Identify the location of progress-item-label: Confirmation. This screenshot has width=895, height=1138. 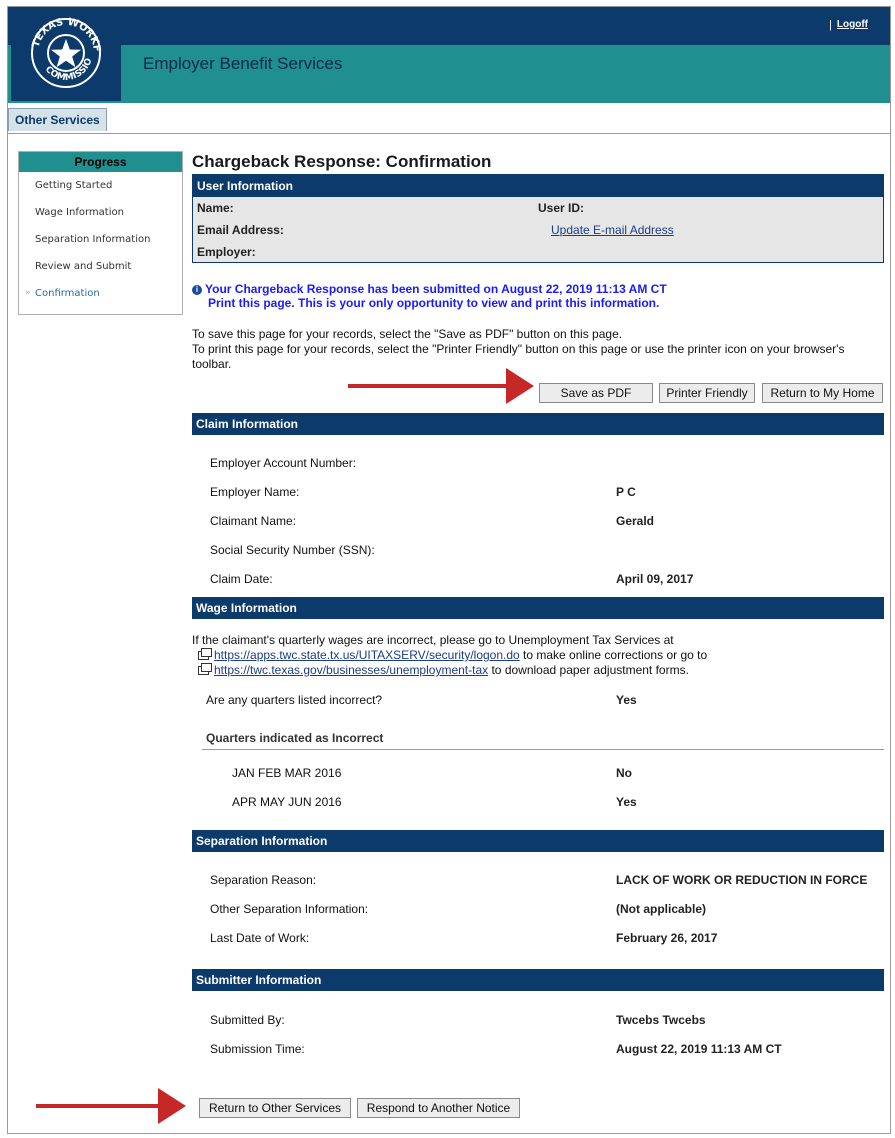
(67, 293).